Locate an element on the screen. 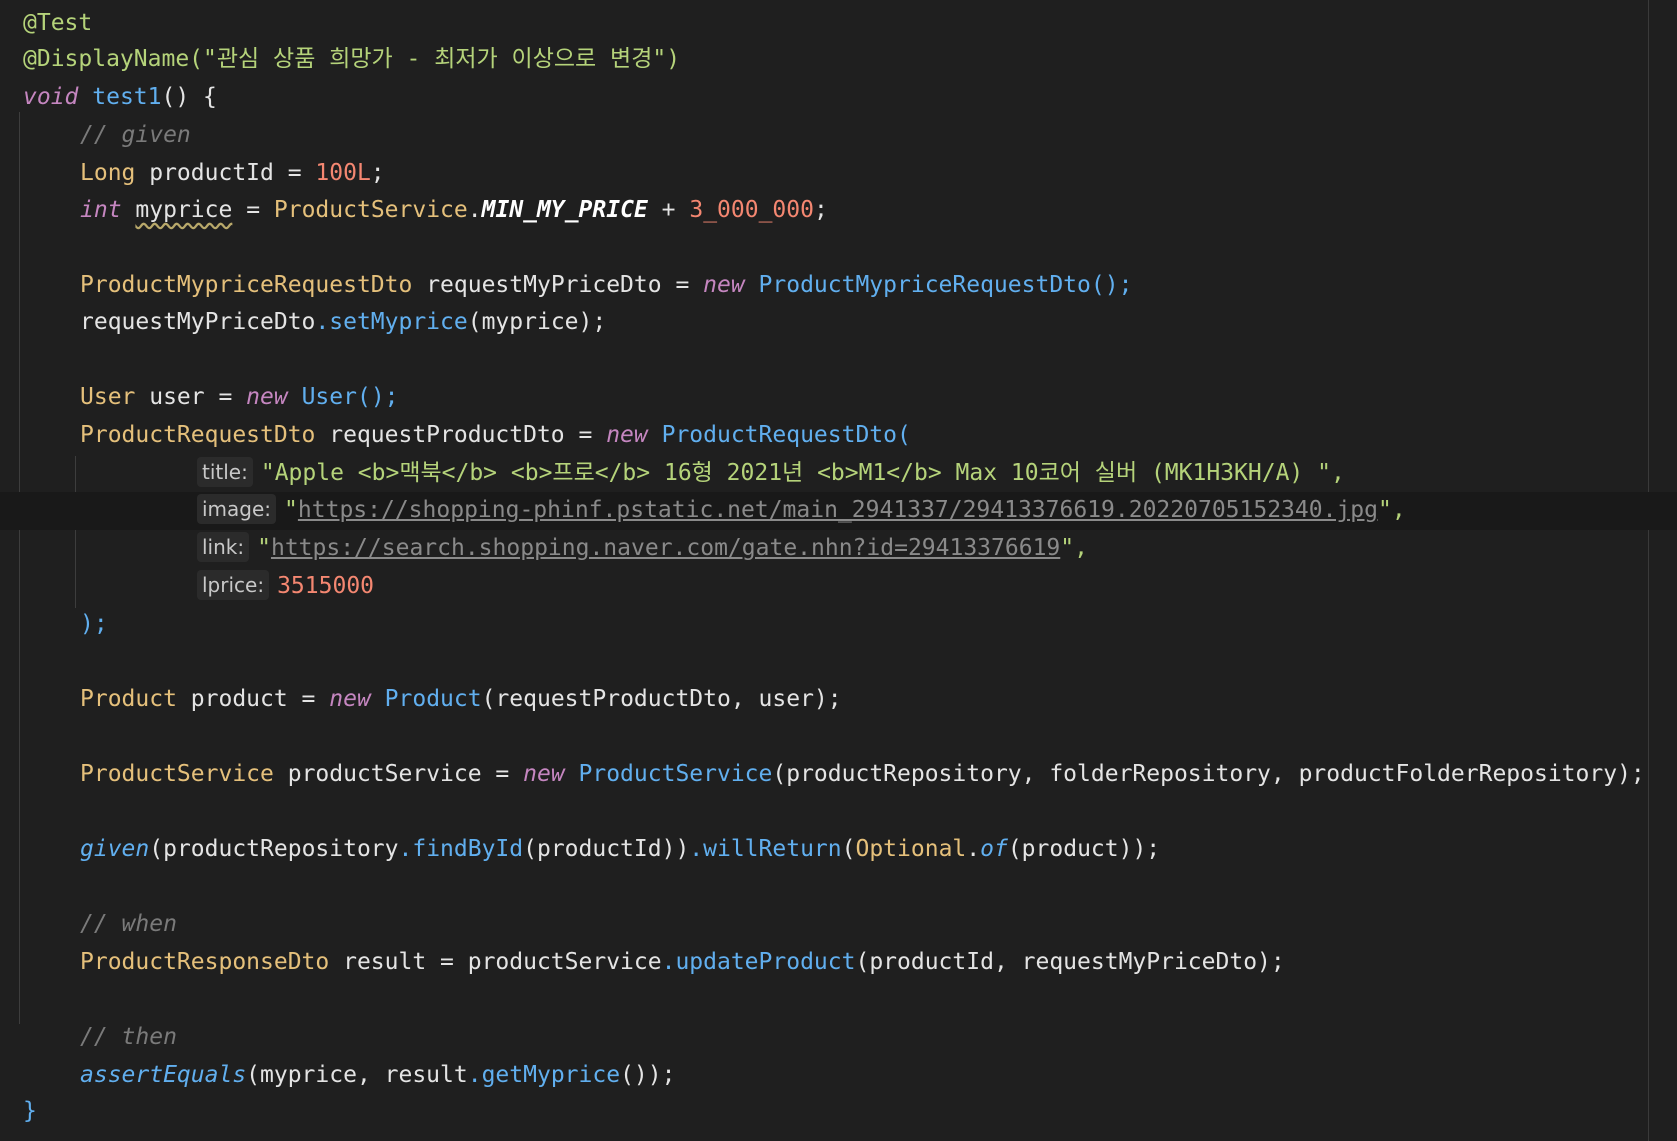 This screenshot has width=1677, height=1141. code-line: Long productId = 100L; is located at coordinates (838, 174).